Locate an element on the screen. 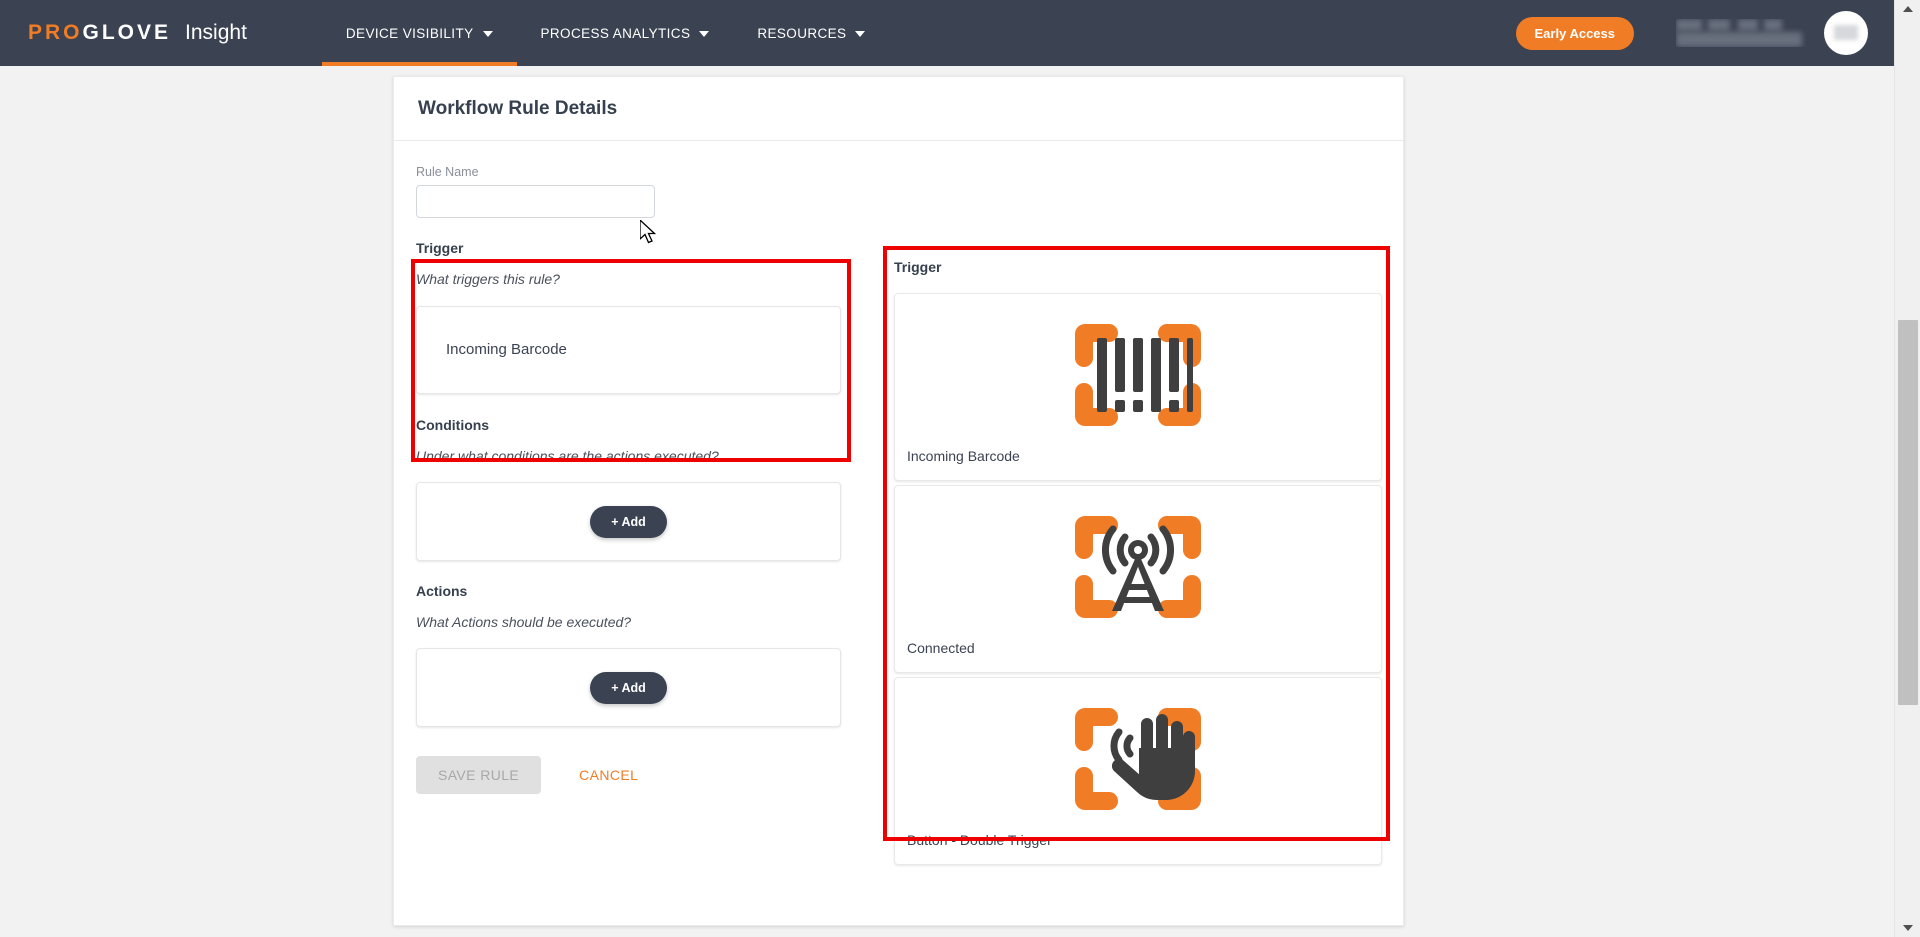 This screenshot has width=1920, height=937. mouse-cursor is located at coordinates (649, 234).